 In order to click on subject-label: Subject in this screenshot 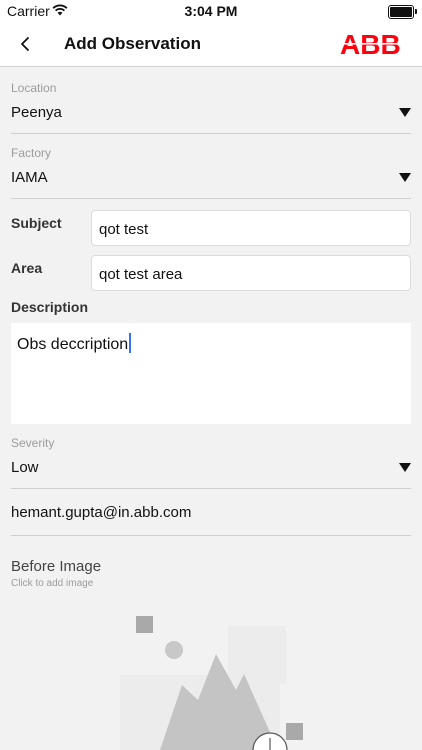, I will do `click(36, 223)`.